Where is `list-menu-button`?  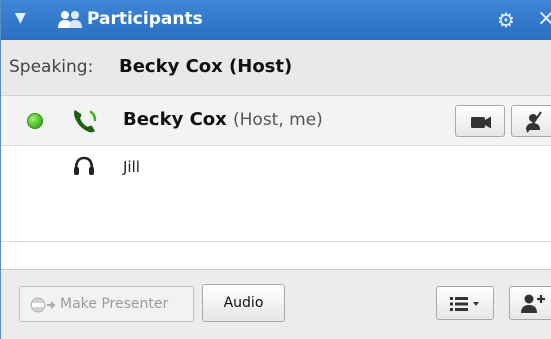
list-menu-button is located at coordinates (465, 303).